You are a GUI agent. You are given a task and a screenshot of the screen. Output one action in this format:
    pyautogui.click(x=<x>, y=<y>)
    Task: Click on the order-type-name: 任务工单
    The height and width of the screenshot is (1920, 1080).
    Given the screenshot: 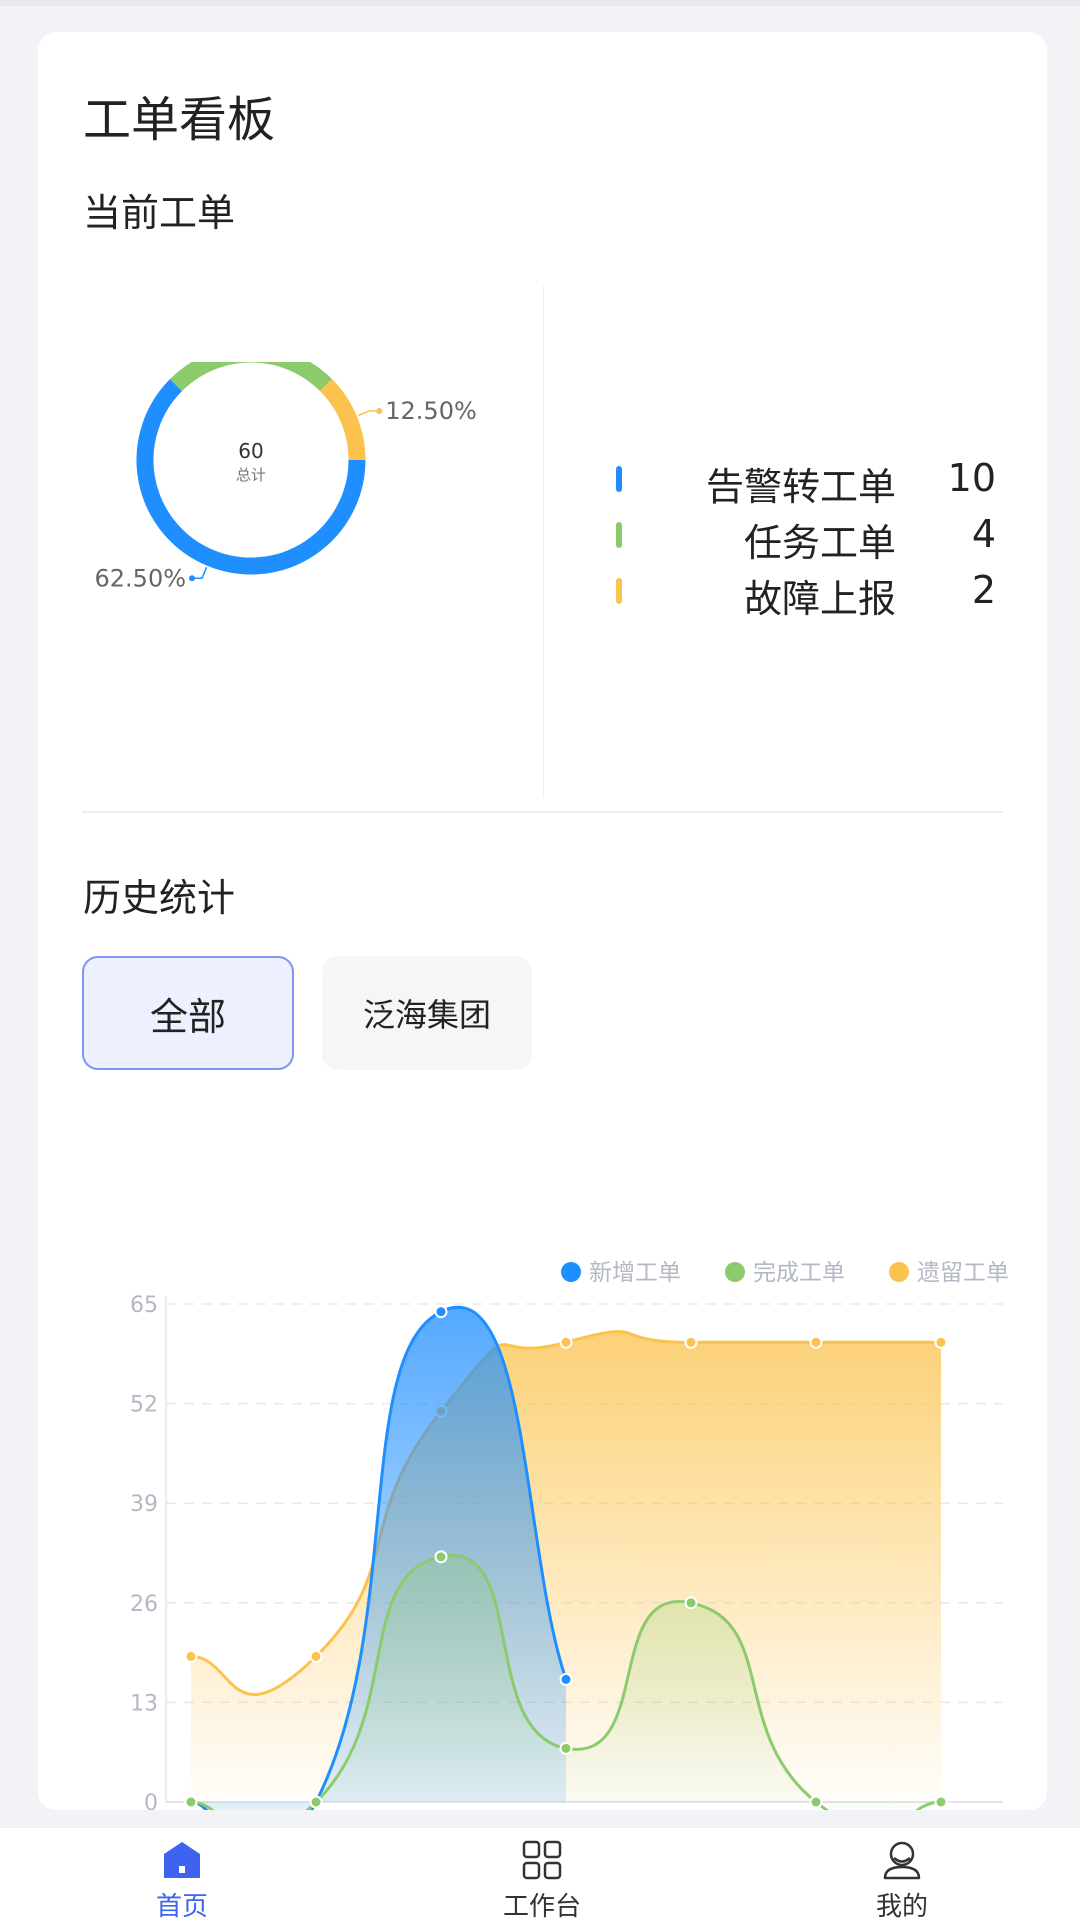 What is the action you would take?
    pyautogui.click(x=819, y=543)
    